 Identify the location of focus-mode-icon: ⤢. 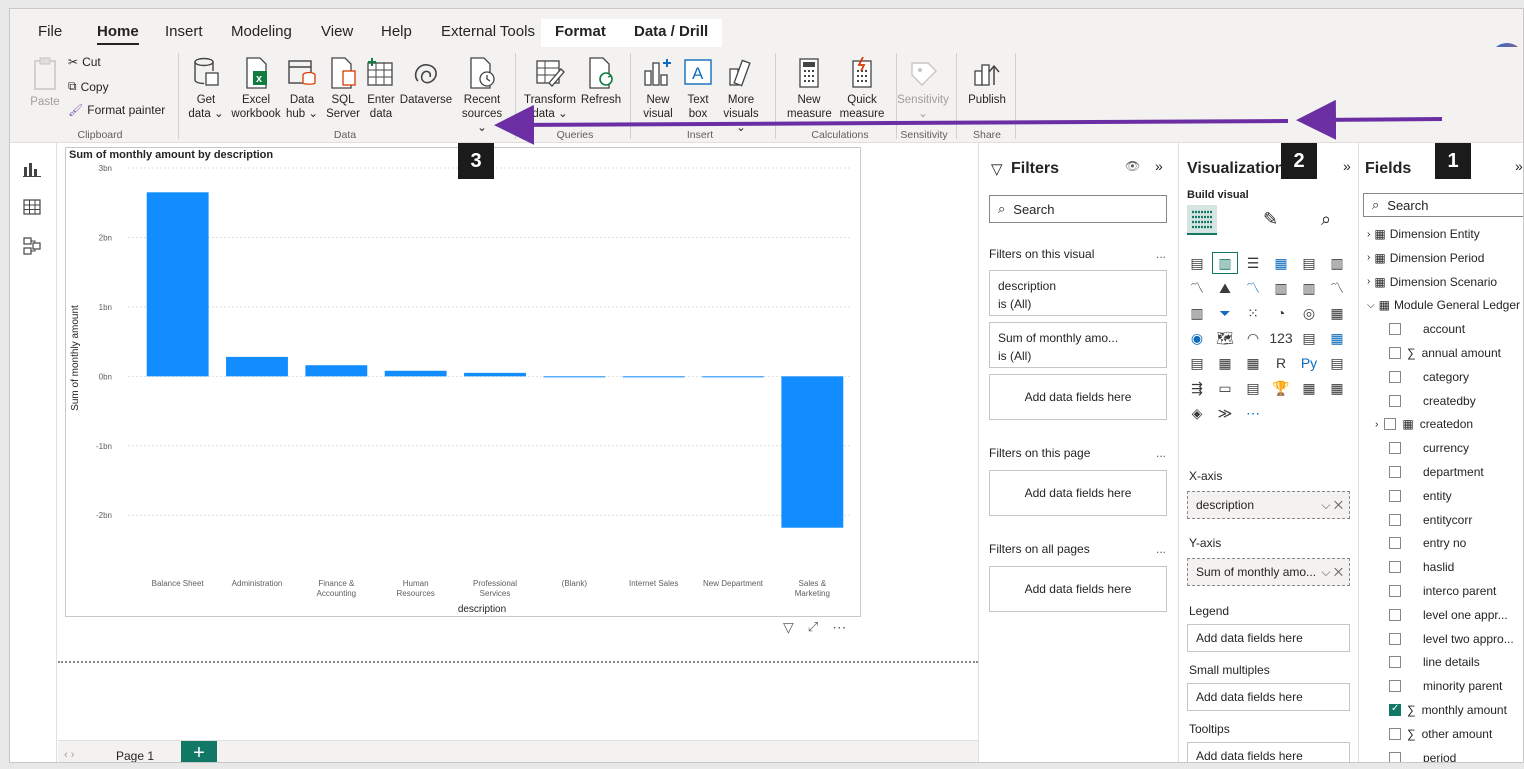
(813, 627).